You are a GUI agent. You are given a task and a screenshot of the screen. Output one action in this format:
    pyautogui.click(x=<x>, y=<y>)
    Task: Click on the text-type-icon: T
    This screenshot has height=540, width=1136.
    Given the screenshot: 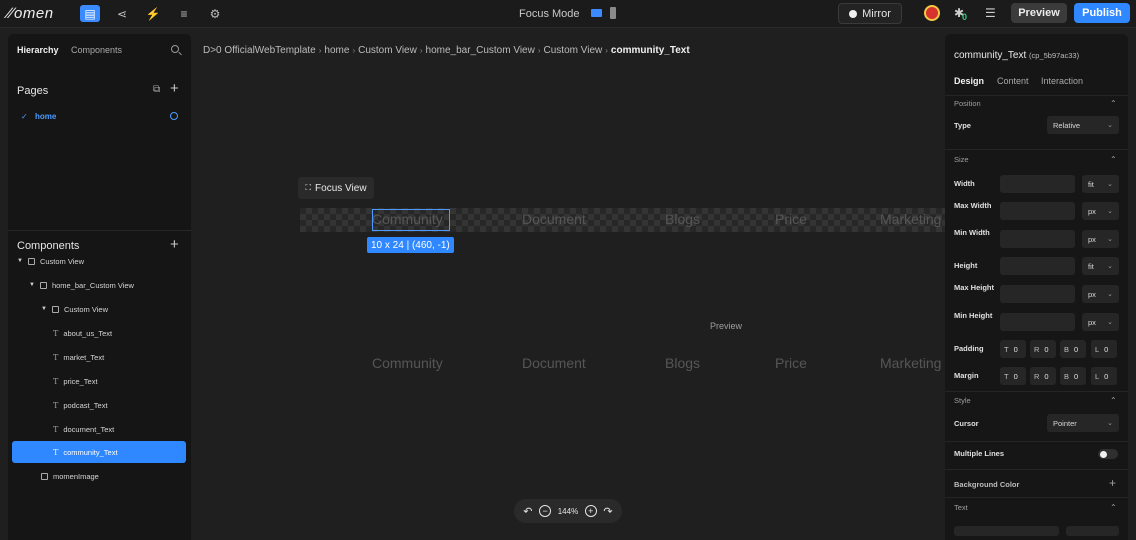 What is the action you would take?
    pyautogui.click(x=56, y=381)
    